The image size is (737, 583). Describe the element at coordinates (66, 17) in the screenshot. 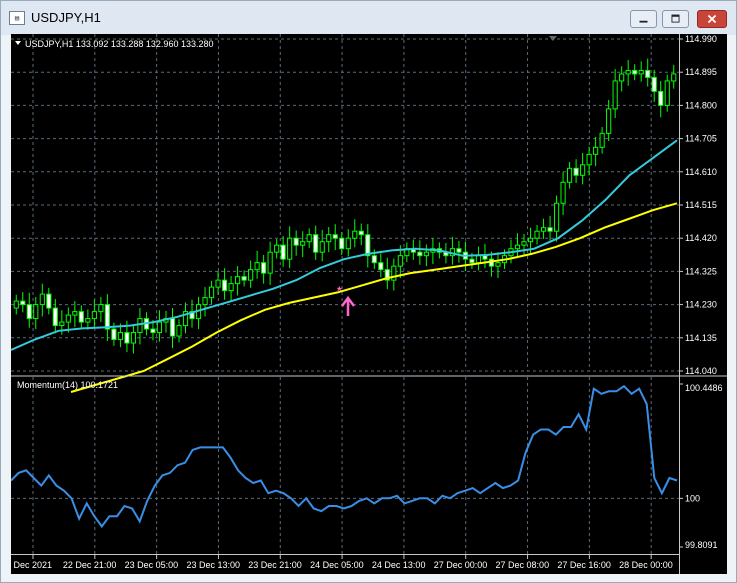

I see `window-title: USDJPY,H1` at that location.